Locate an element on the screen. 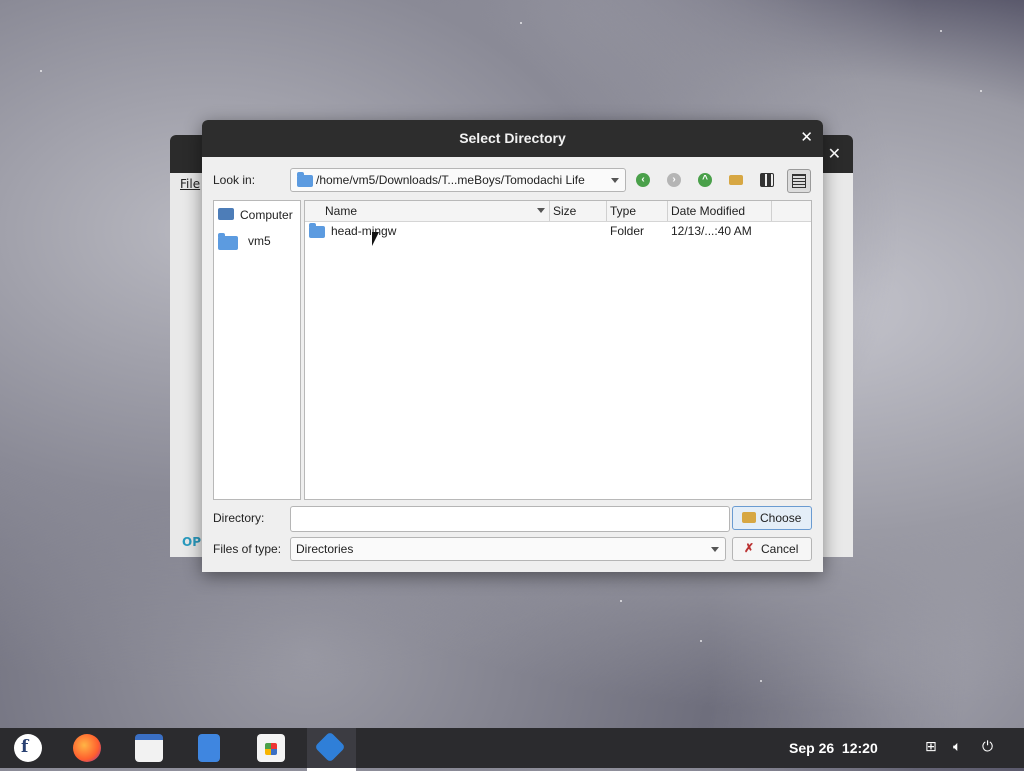  background-close-icon: ✕ is located at coordinates (834, 153).